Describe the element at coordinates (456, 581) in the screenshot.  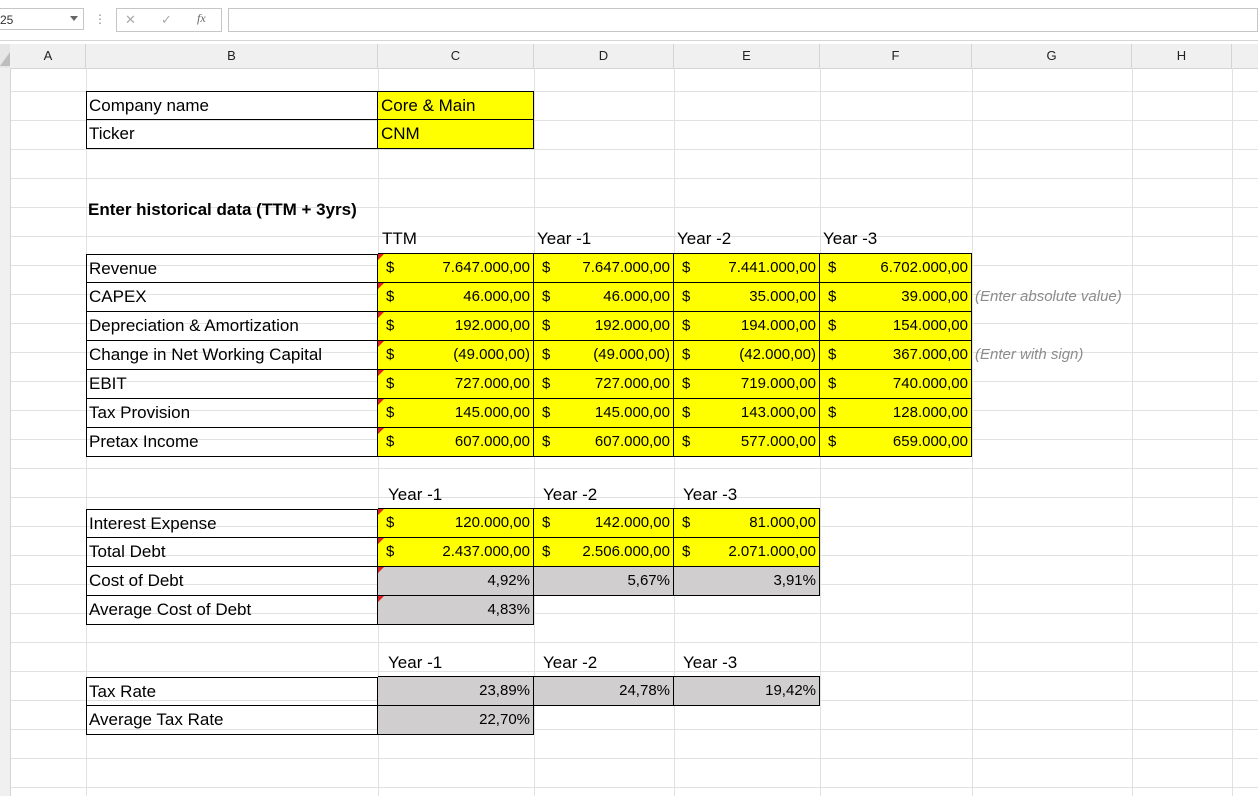
I see `cost-of-debt-cell: 4,92%` at that location.